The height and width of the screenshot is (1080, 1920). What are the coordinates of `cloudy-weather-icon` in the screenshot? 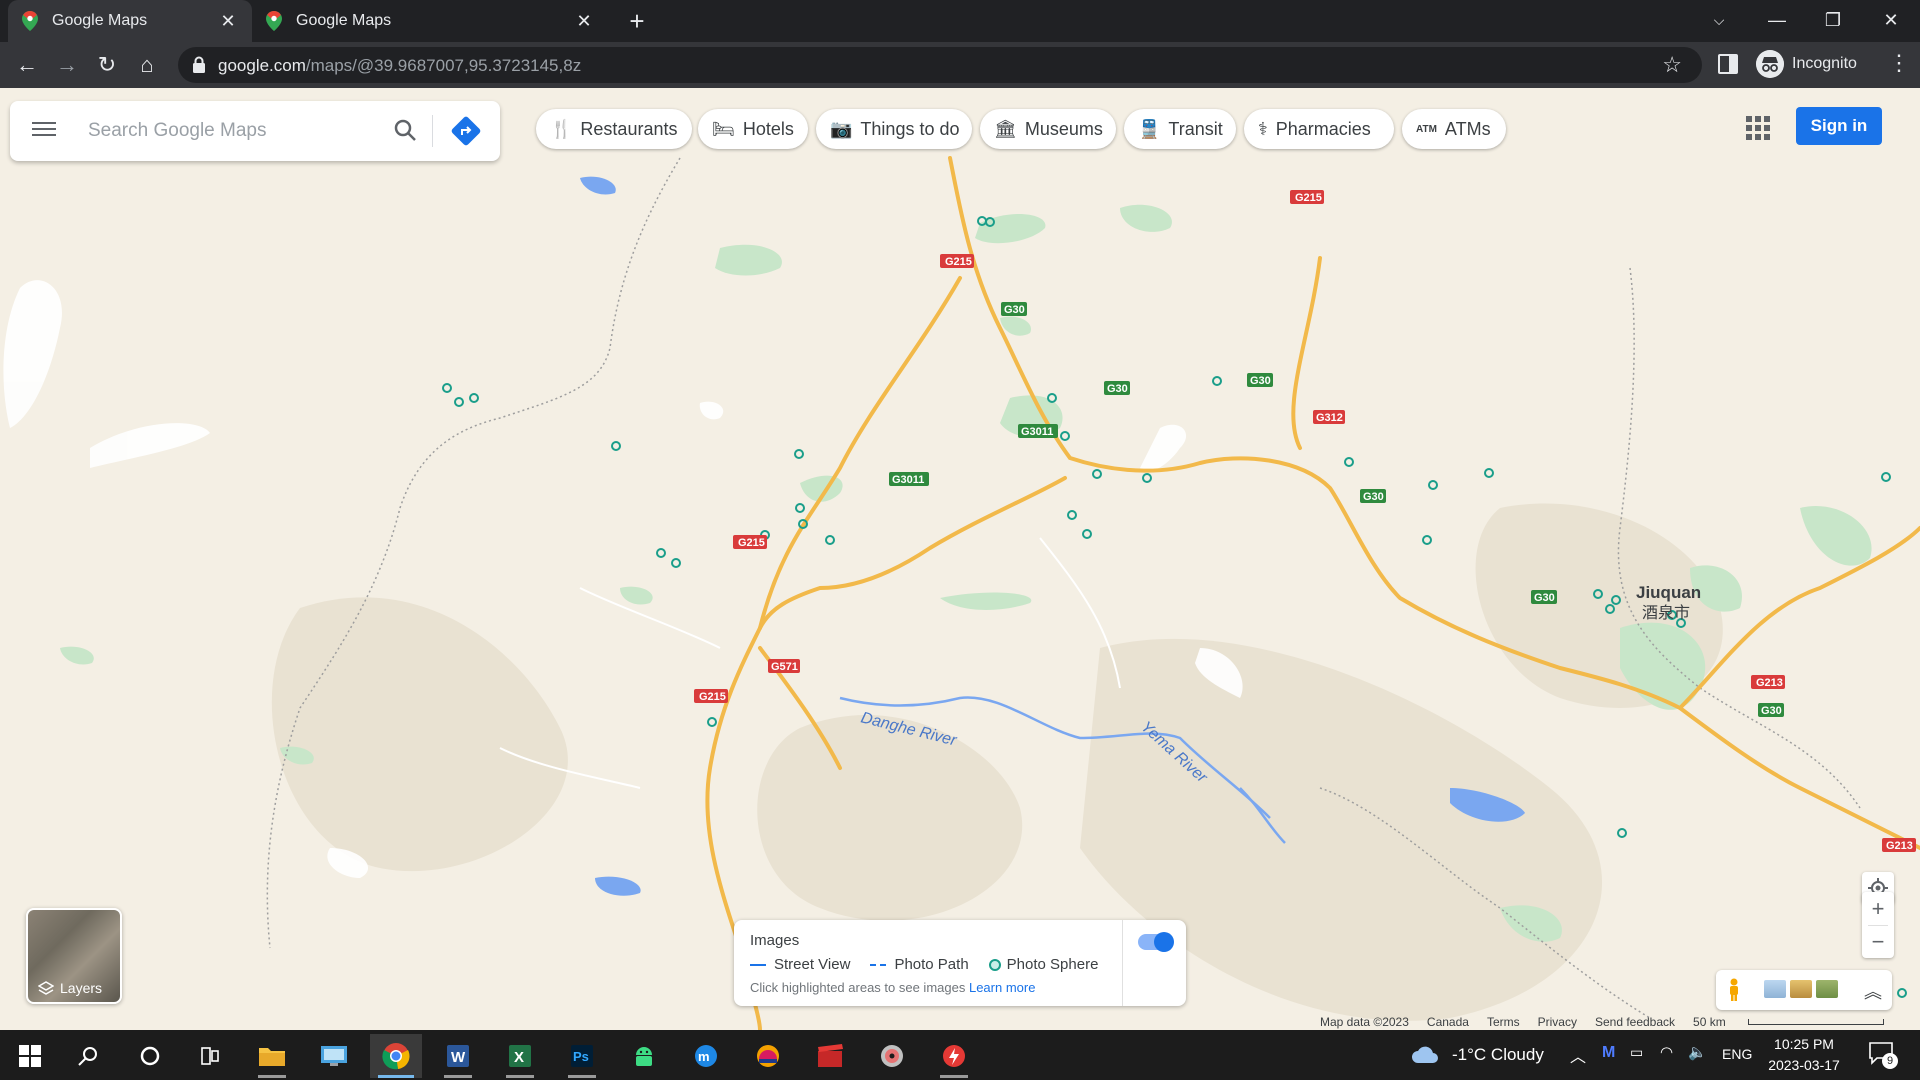 It's located at (1425, 1054).